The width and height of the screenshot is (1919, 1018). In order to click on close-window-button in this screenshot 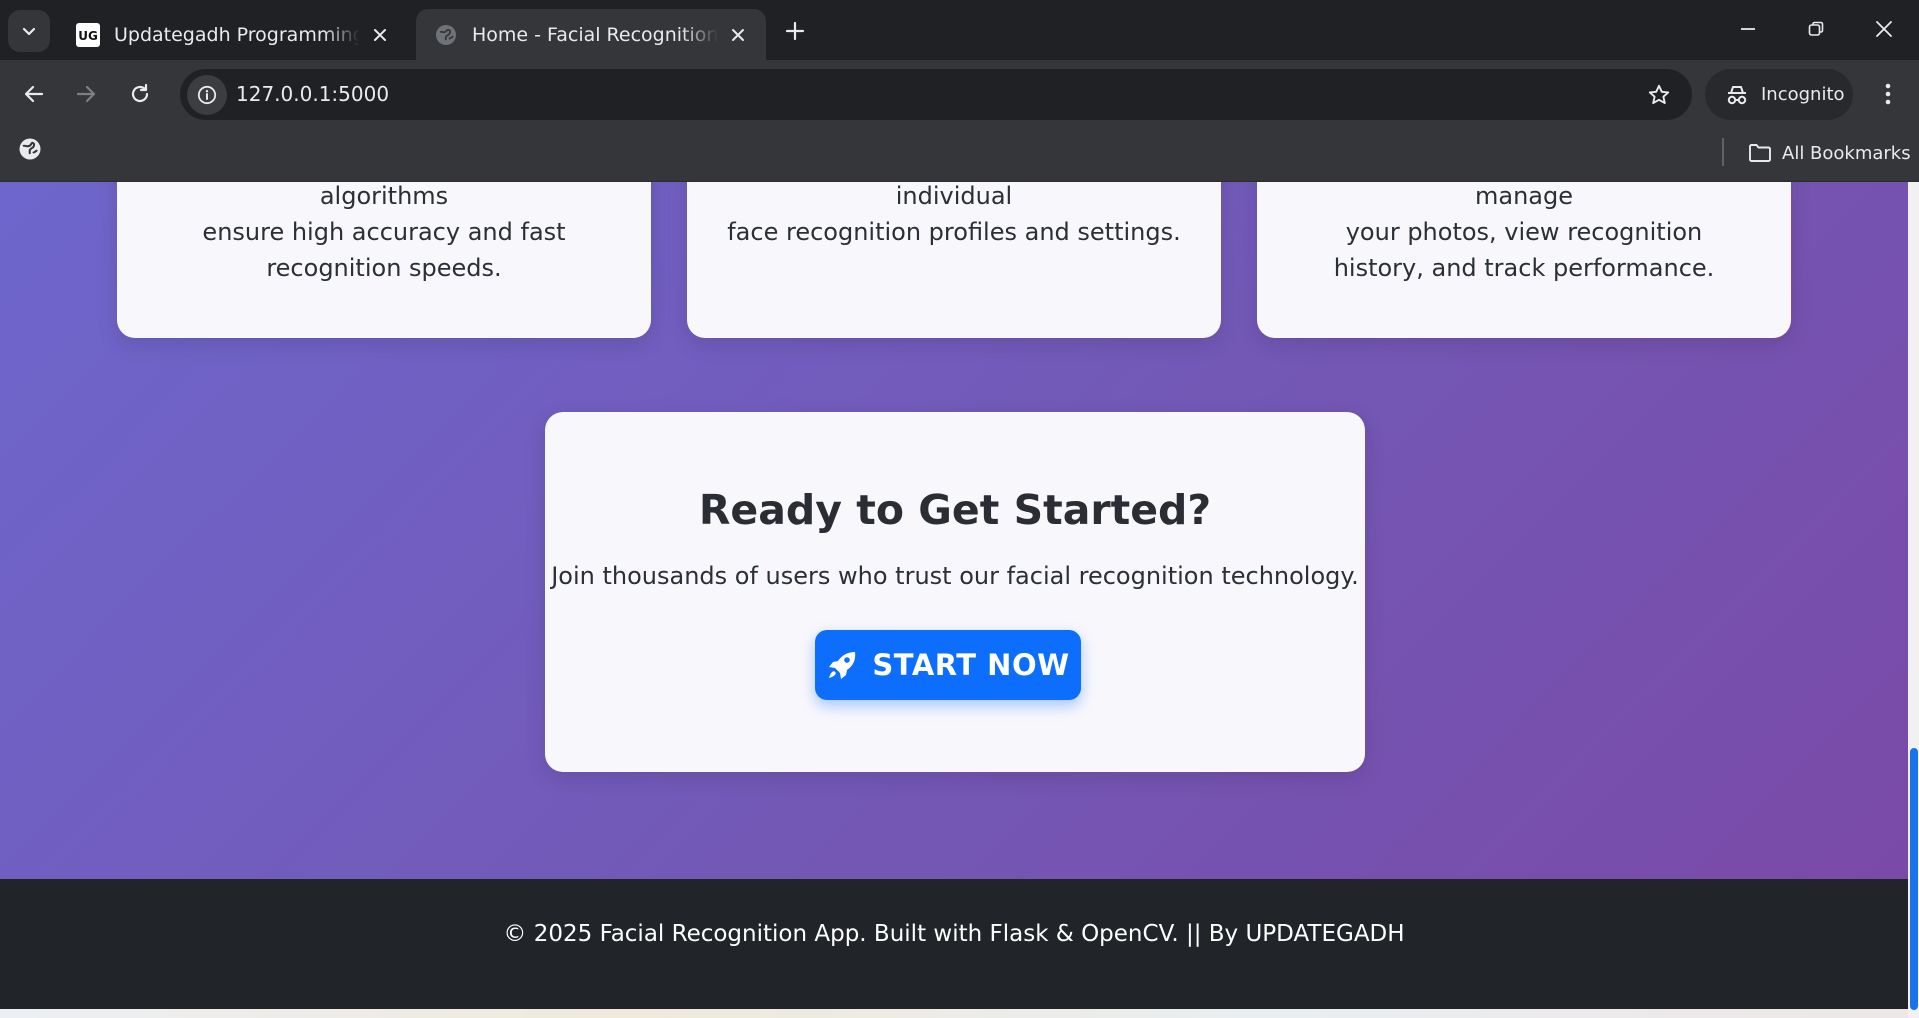, I will do `click(1884, 29)`.